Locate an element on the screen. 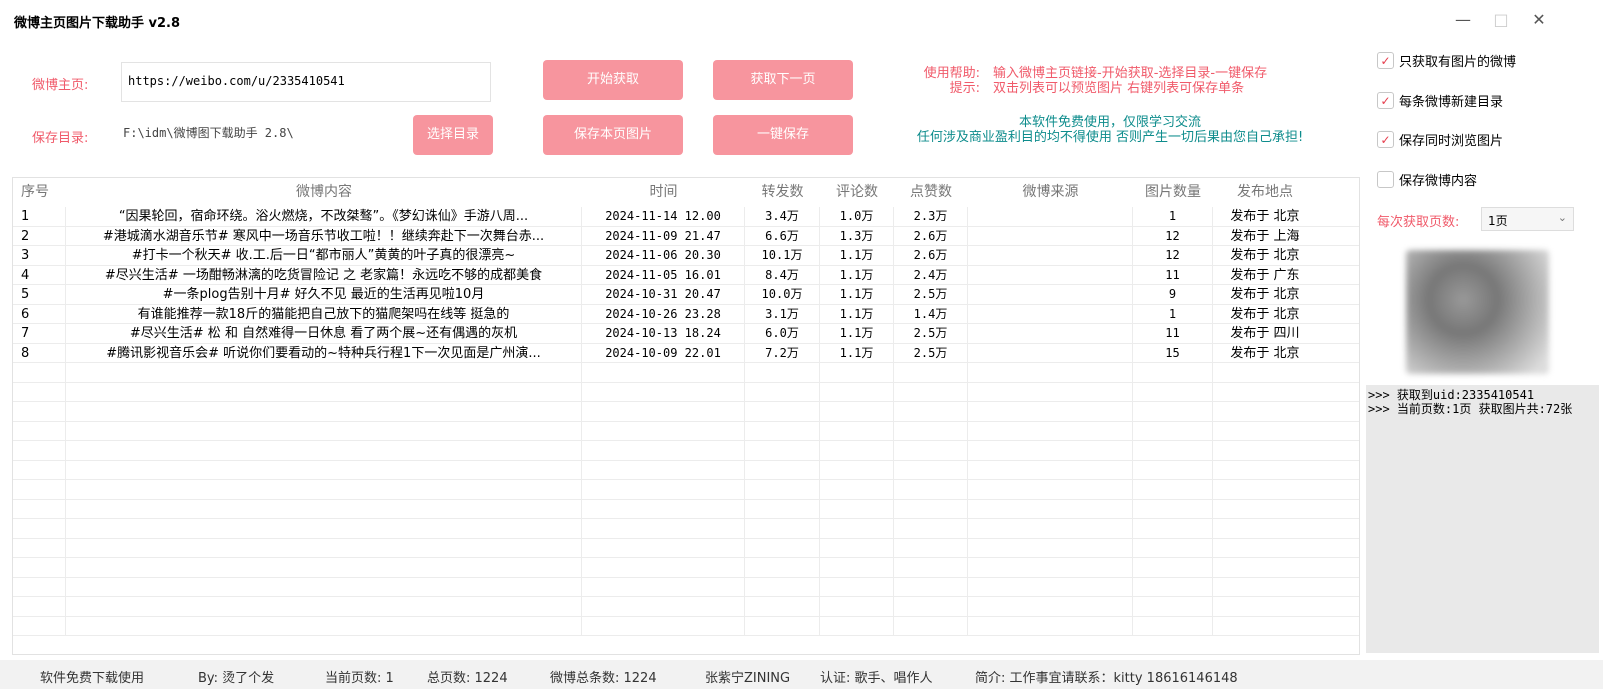  window-title: 微博主页图片下载助手 v2.8 is located at coordinates (97, 23).